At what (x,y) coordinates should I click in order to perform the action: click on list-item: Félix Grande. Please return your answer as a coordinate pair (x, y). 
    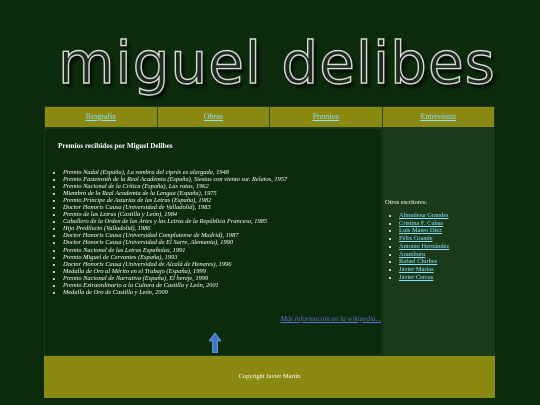
    Looking at the image, I should click on (424, 239).